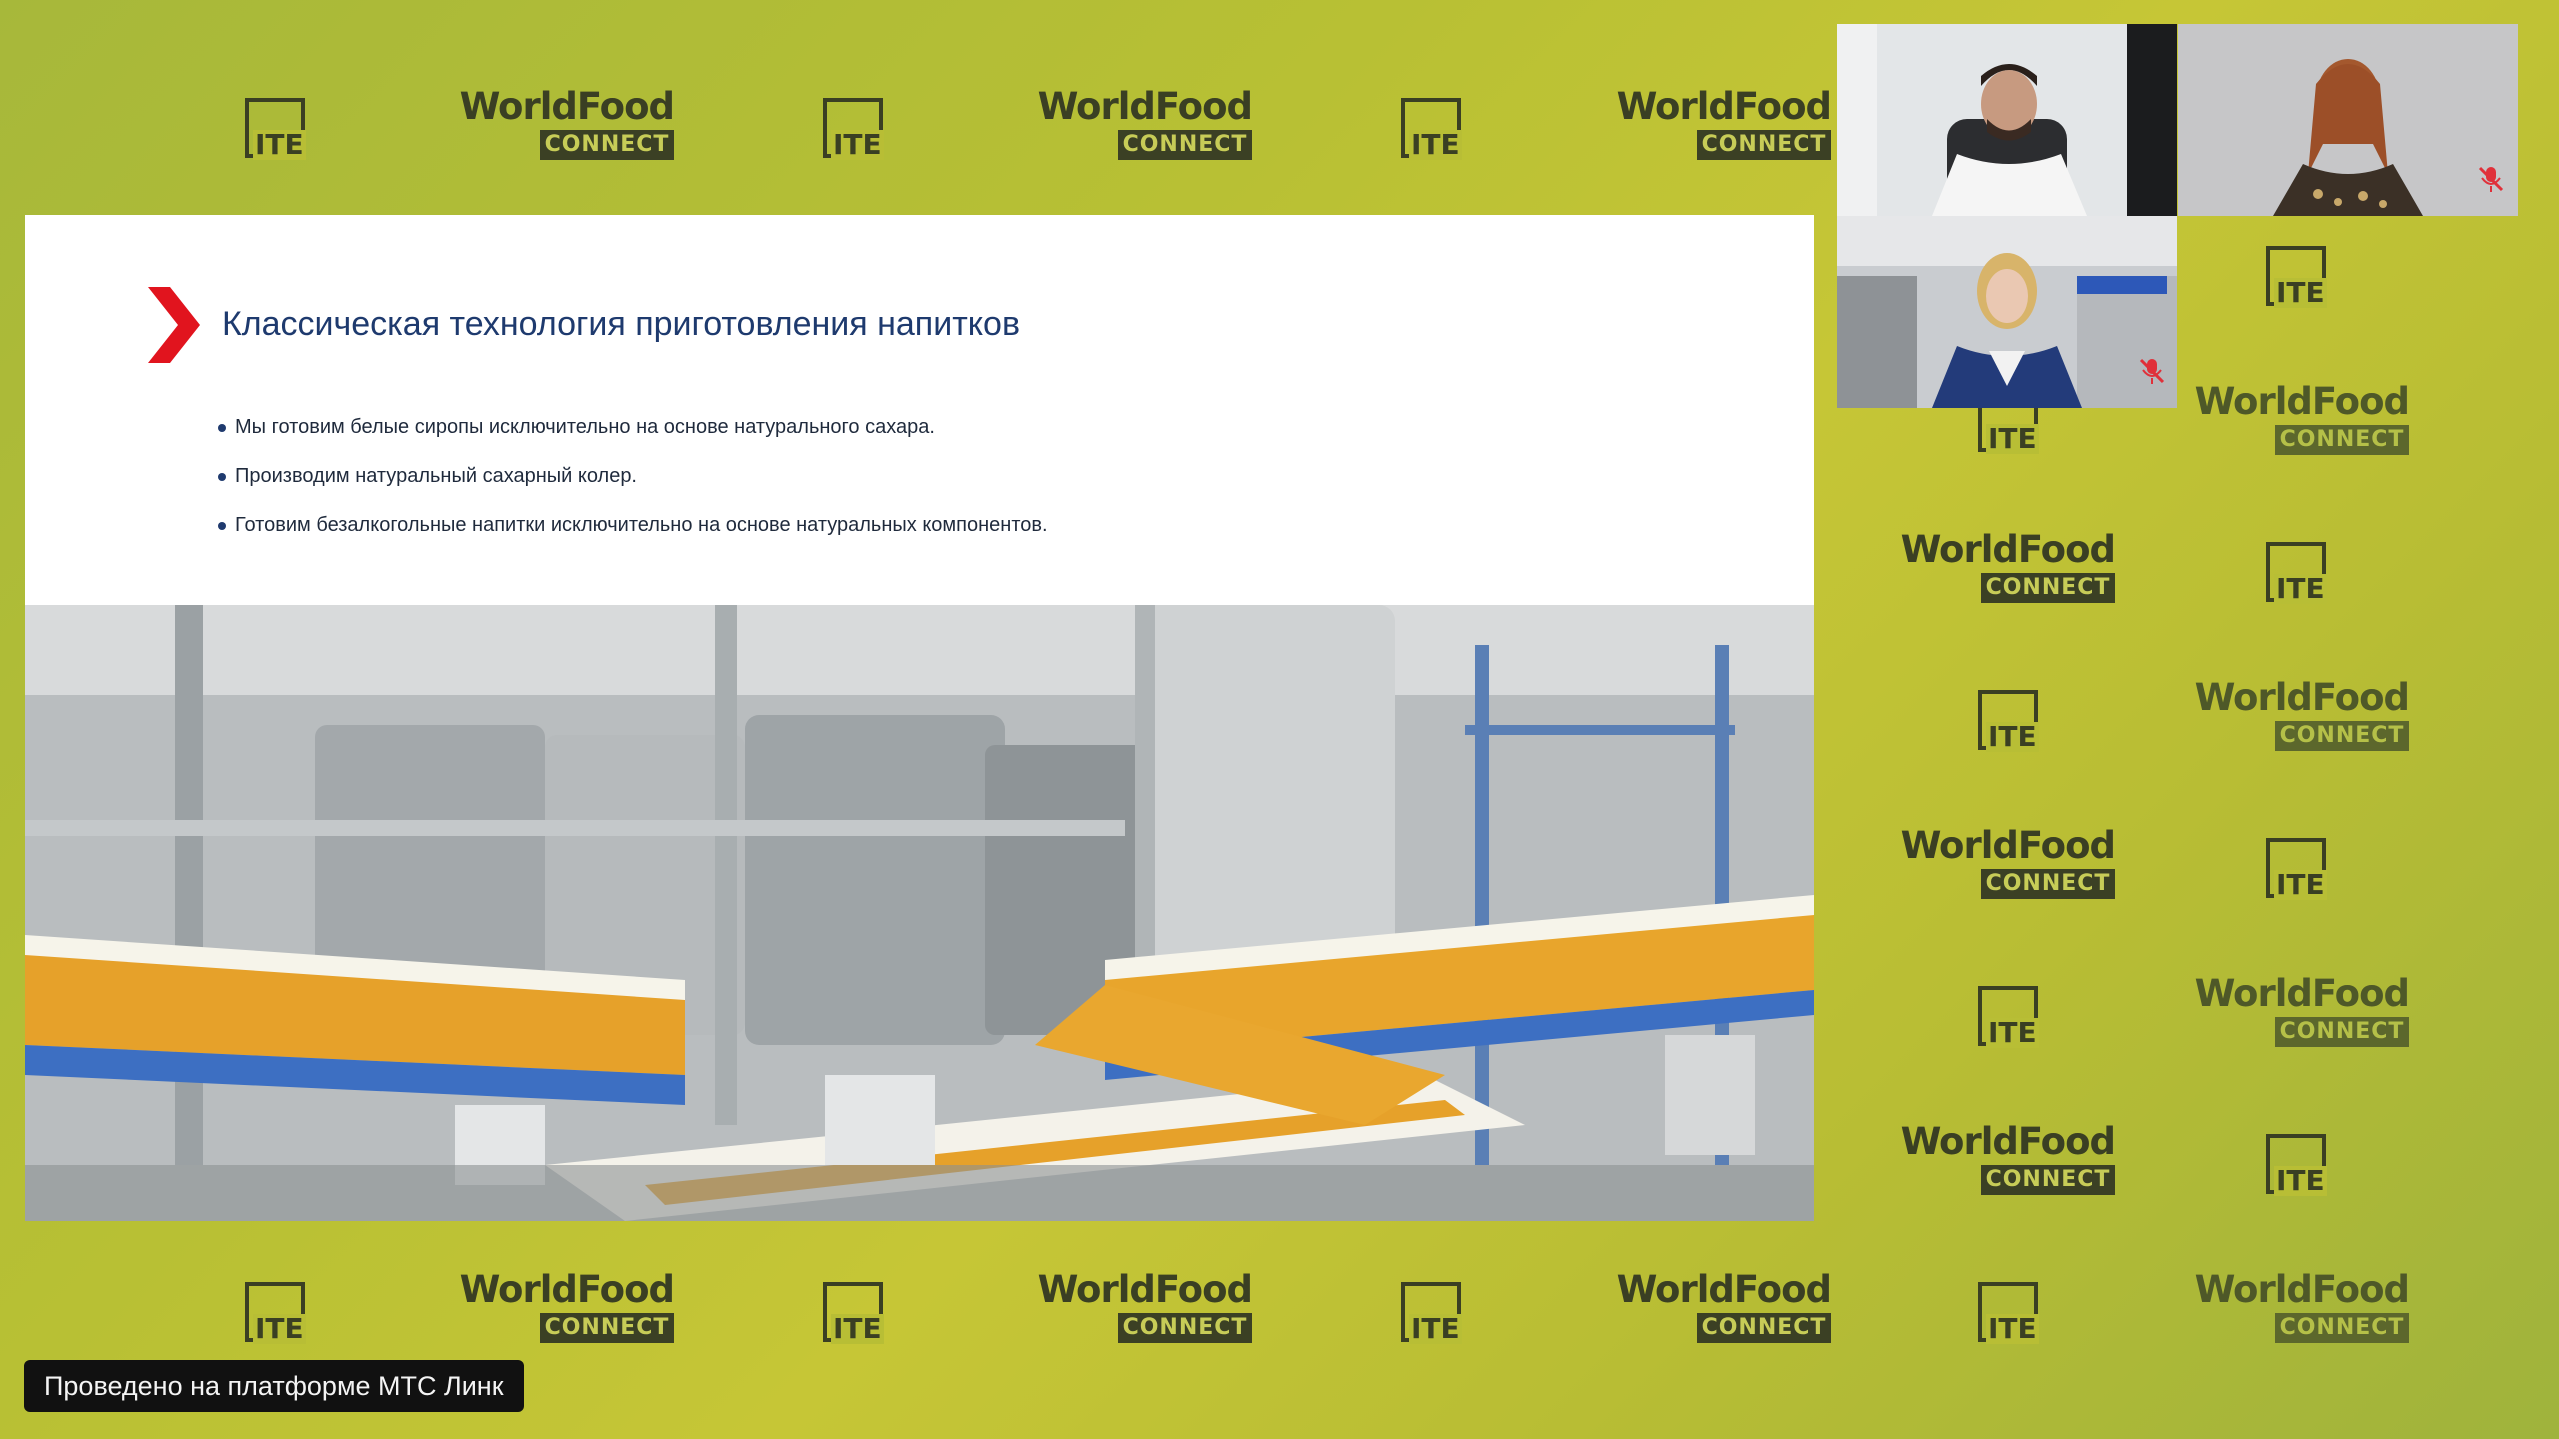 The width and height of the screenshot is (2559, 1439). What do you see at coordinates (274, 1386) in the screenshot?
I see `platform-badge: Проведено на платформе МТС Линк` at bounding box center [274, 1386].